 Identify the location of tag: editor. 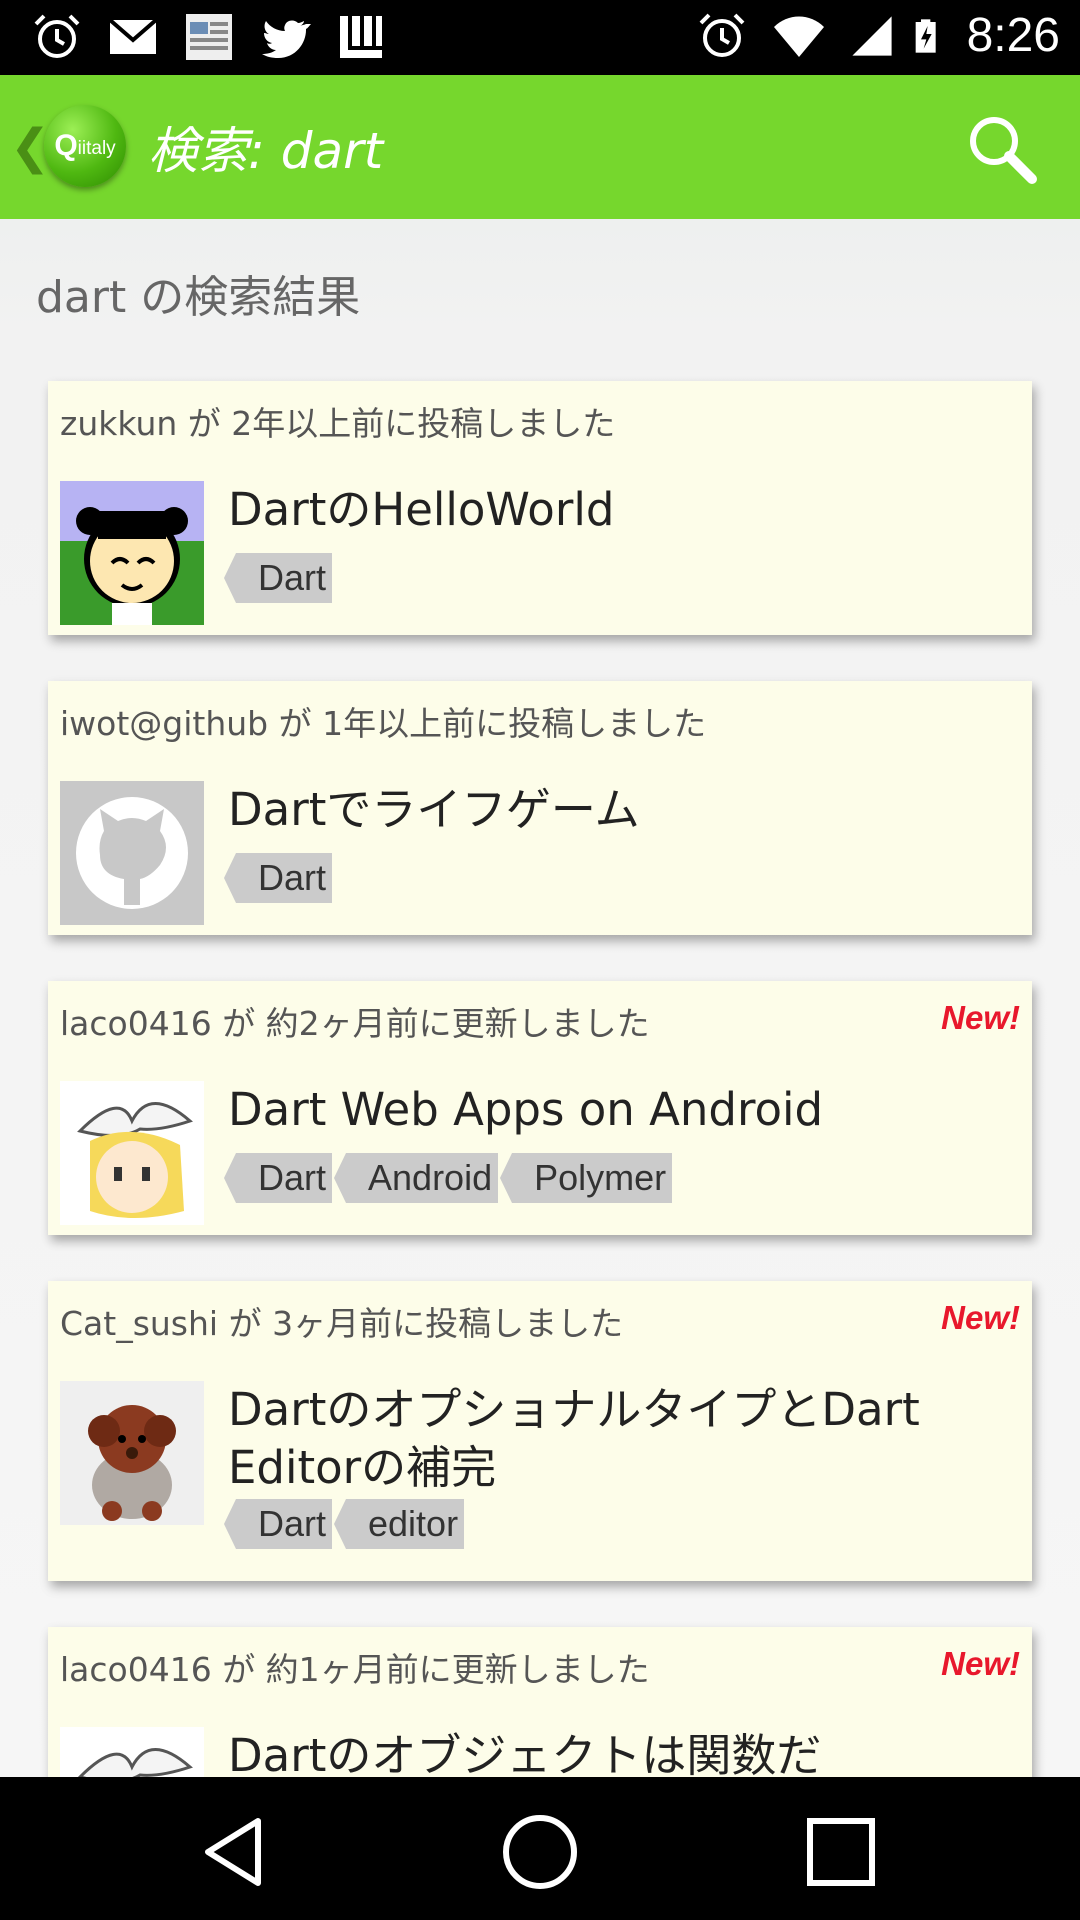
(399, 1524).